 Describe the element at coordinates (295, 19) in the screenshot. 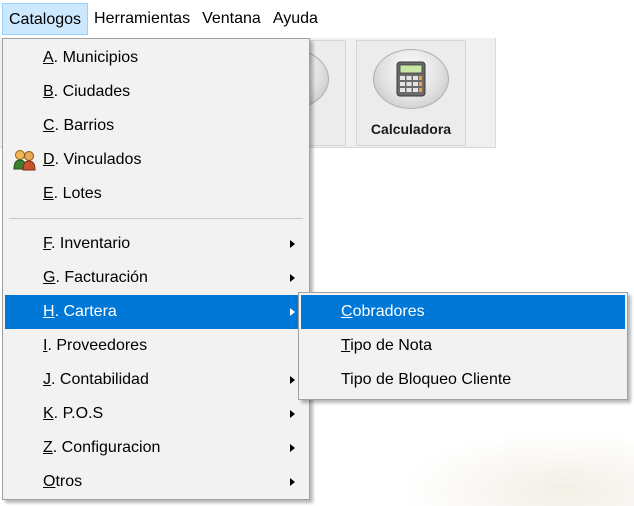

I see `menu-ayuda: Ayuda` at that location.